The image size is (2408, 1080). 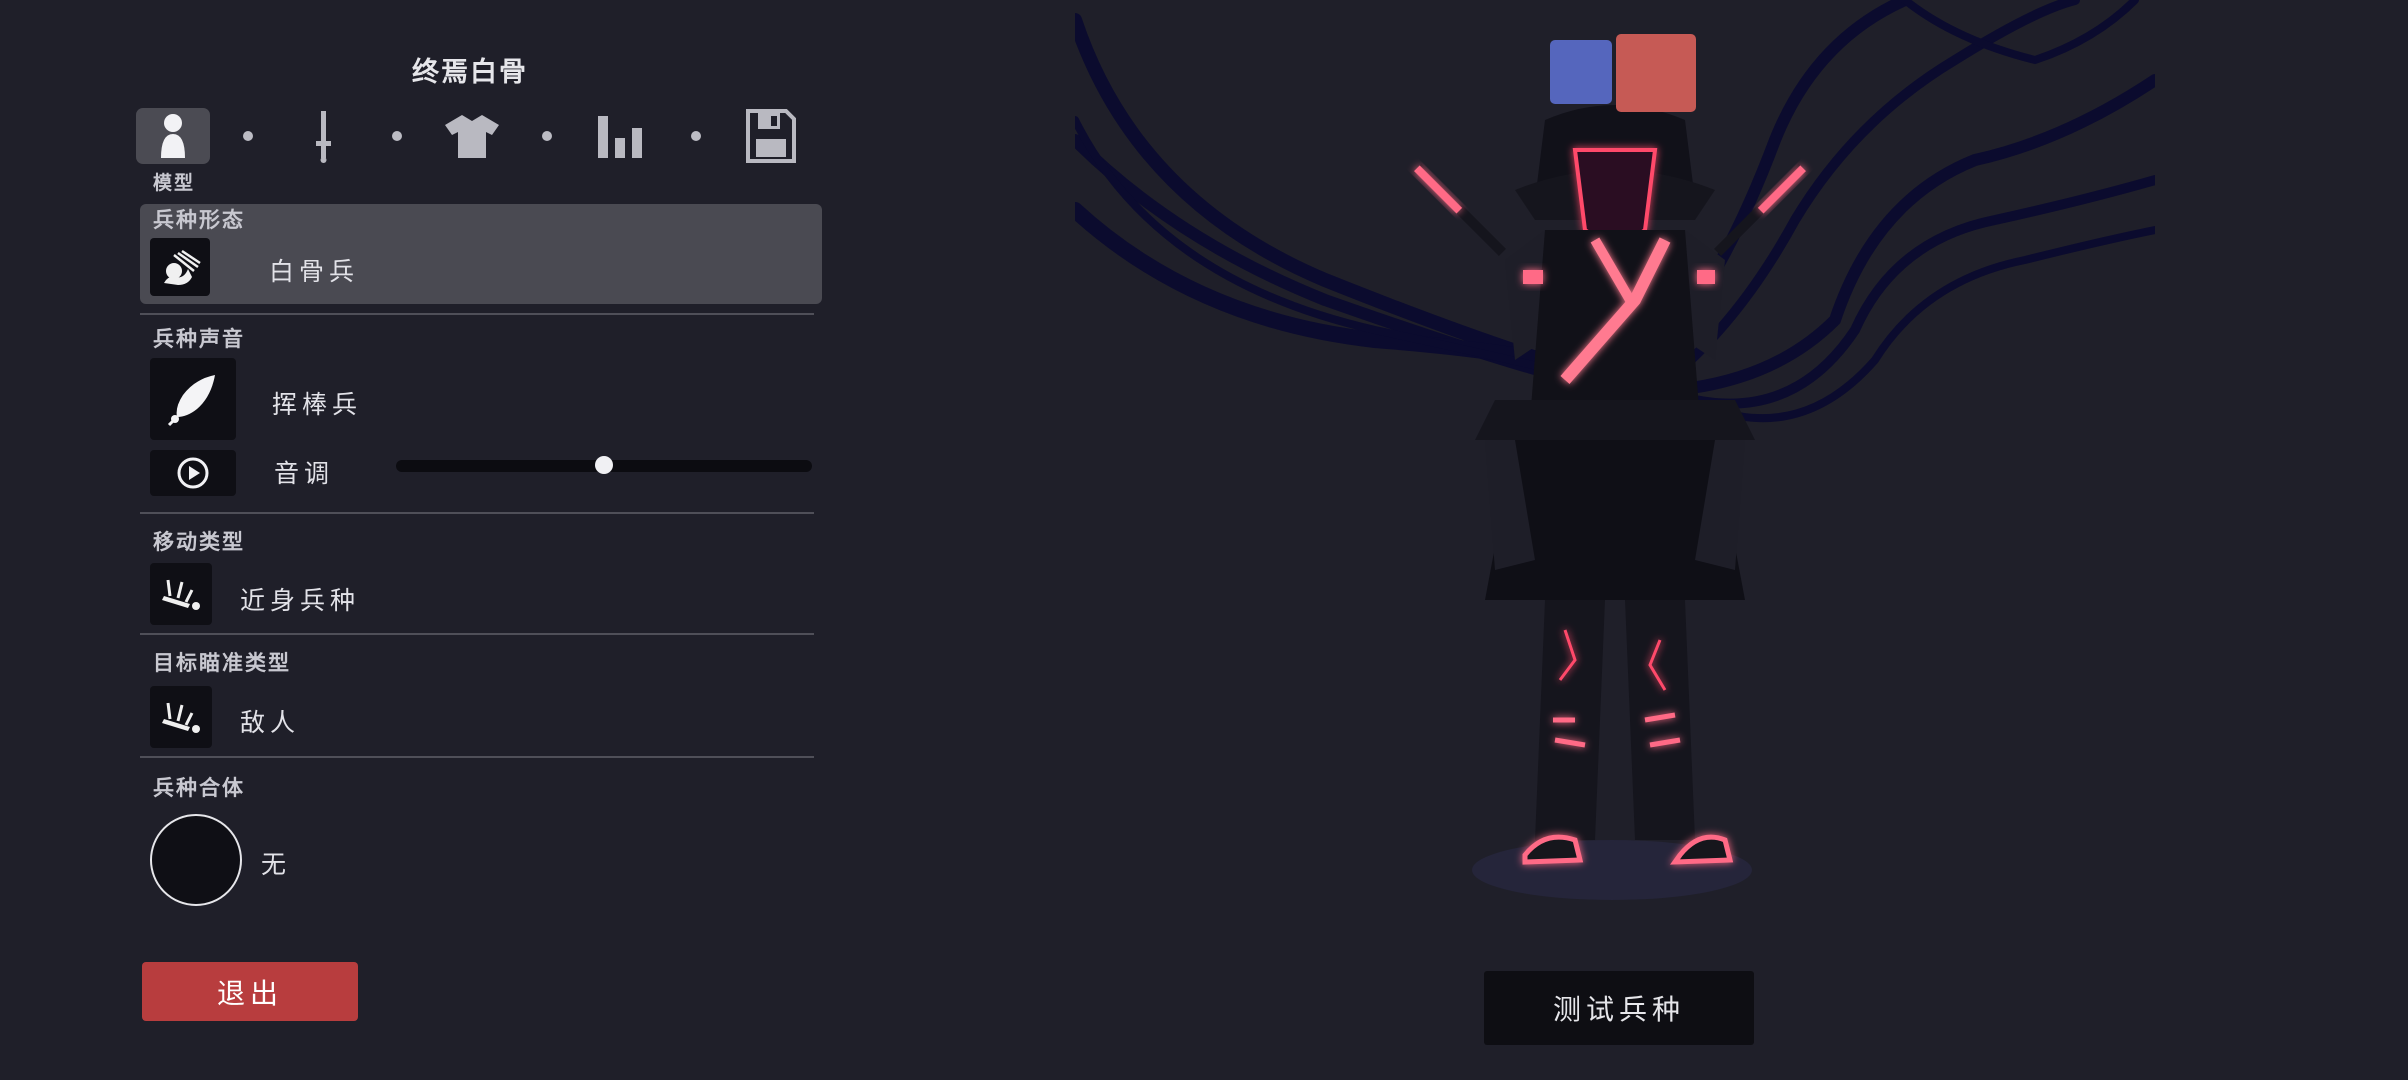 I want to click on play-voice-button, so click(x=193, y=473).